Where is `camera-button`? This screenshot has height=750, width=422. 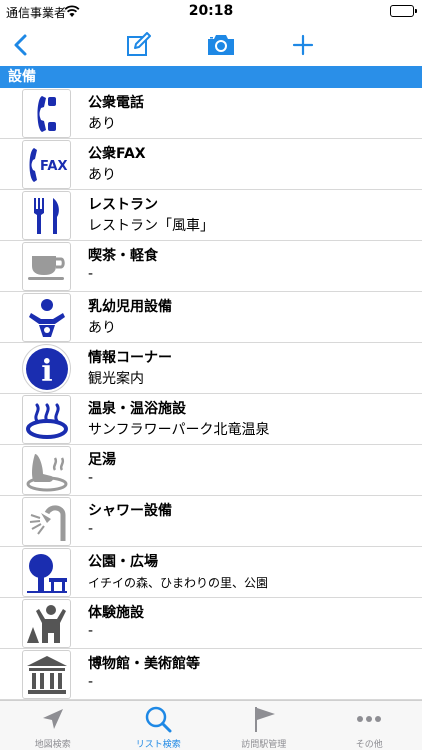
camera-button is located at coordinates (221, 45).